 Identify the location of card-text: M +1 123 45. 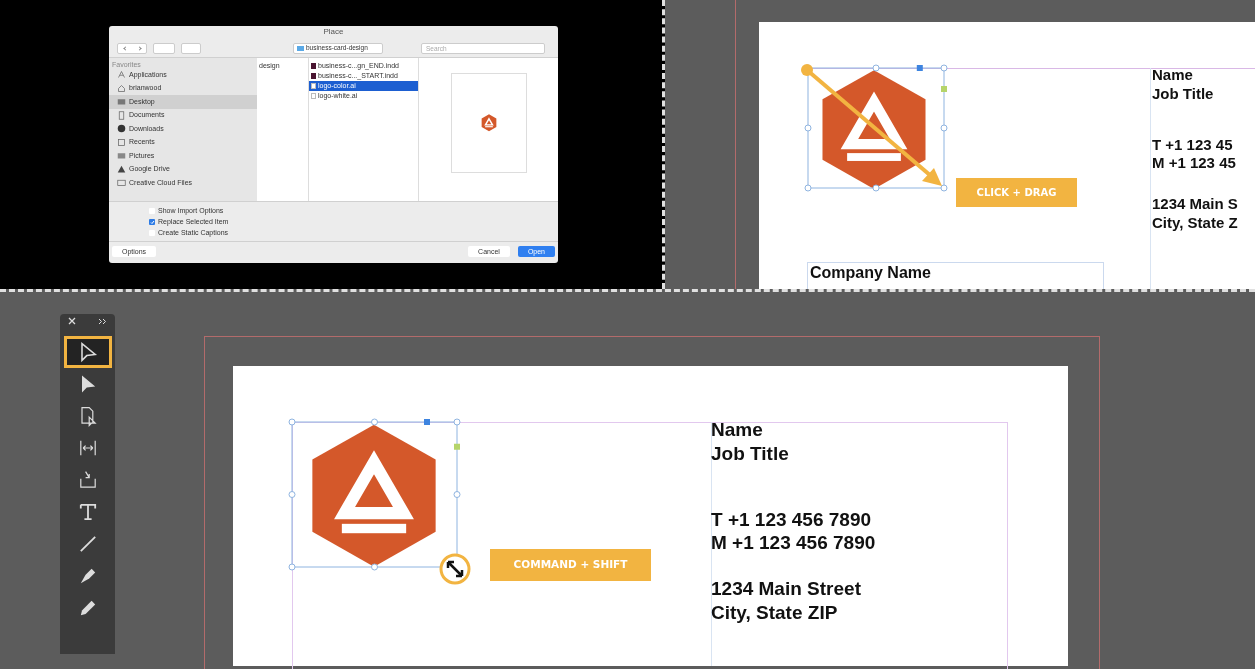
(1194, 163).